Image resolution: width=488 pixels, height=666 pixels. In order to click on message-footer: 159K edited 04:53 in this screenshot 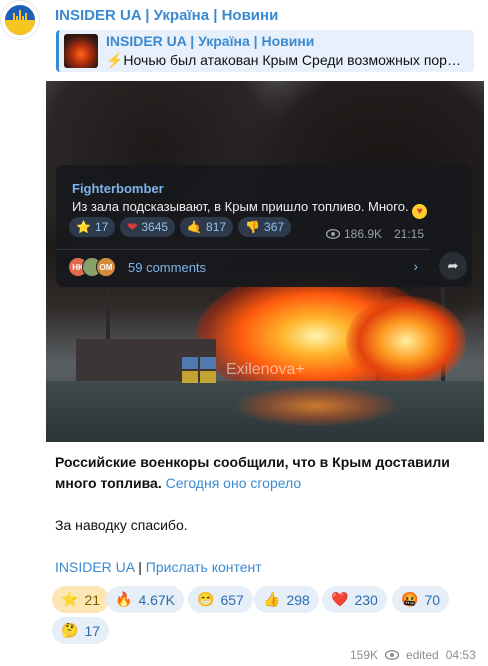, I will do `click(413, 655)`.